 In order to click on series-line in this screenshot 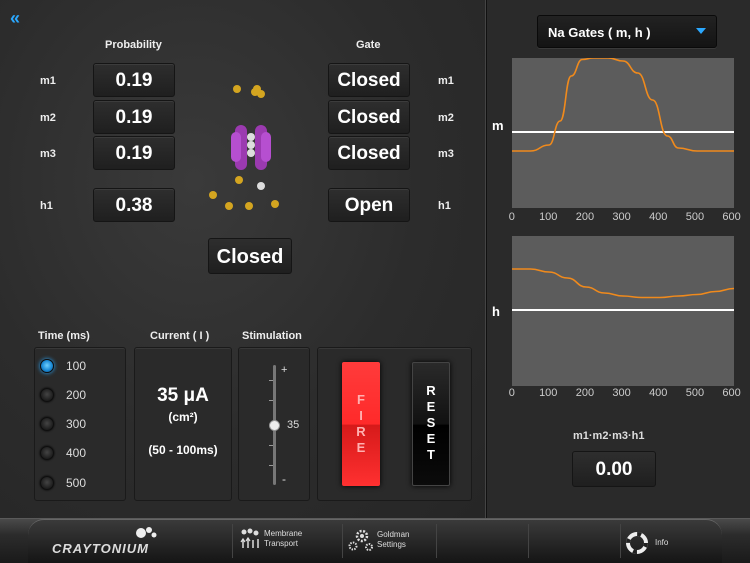, I will do `click(623, 105)`.